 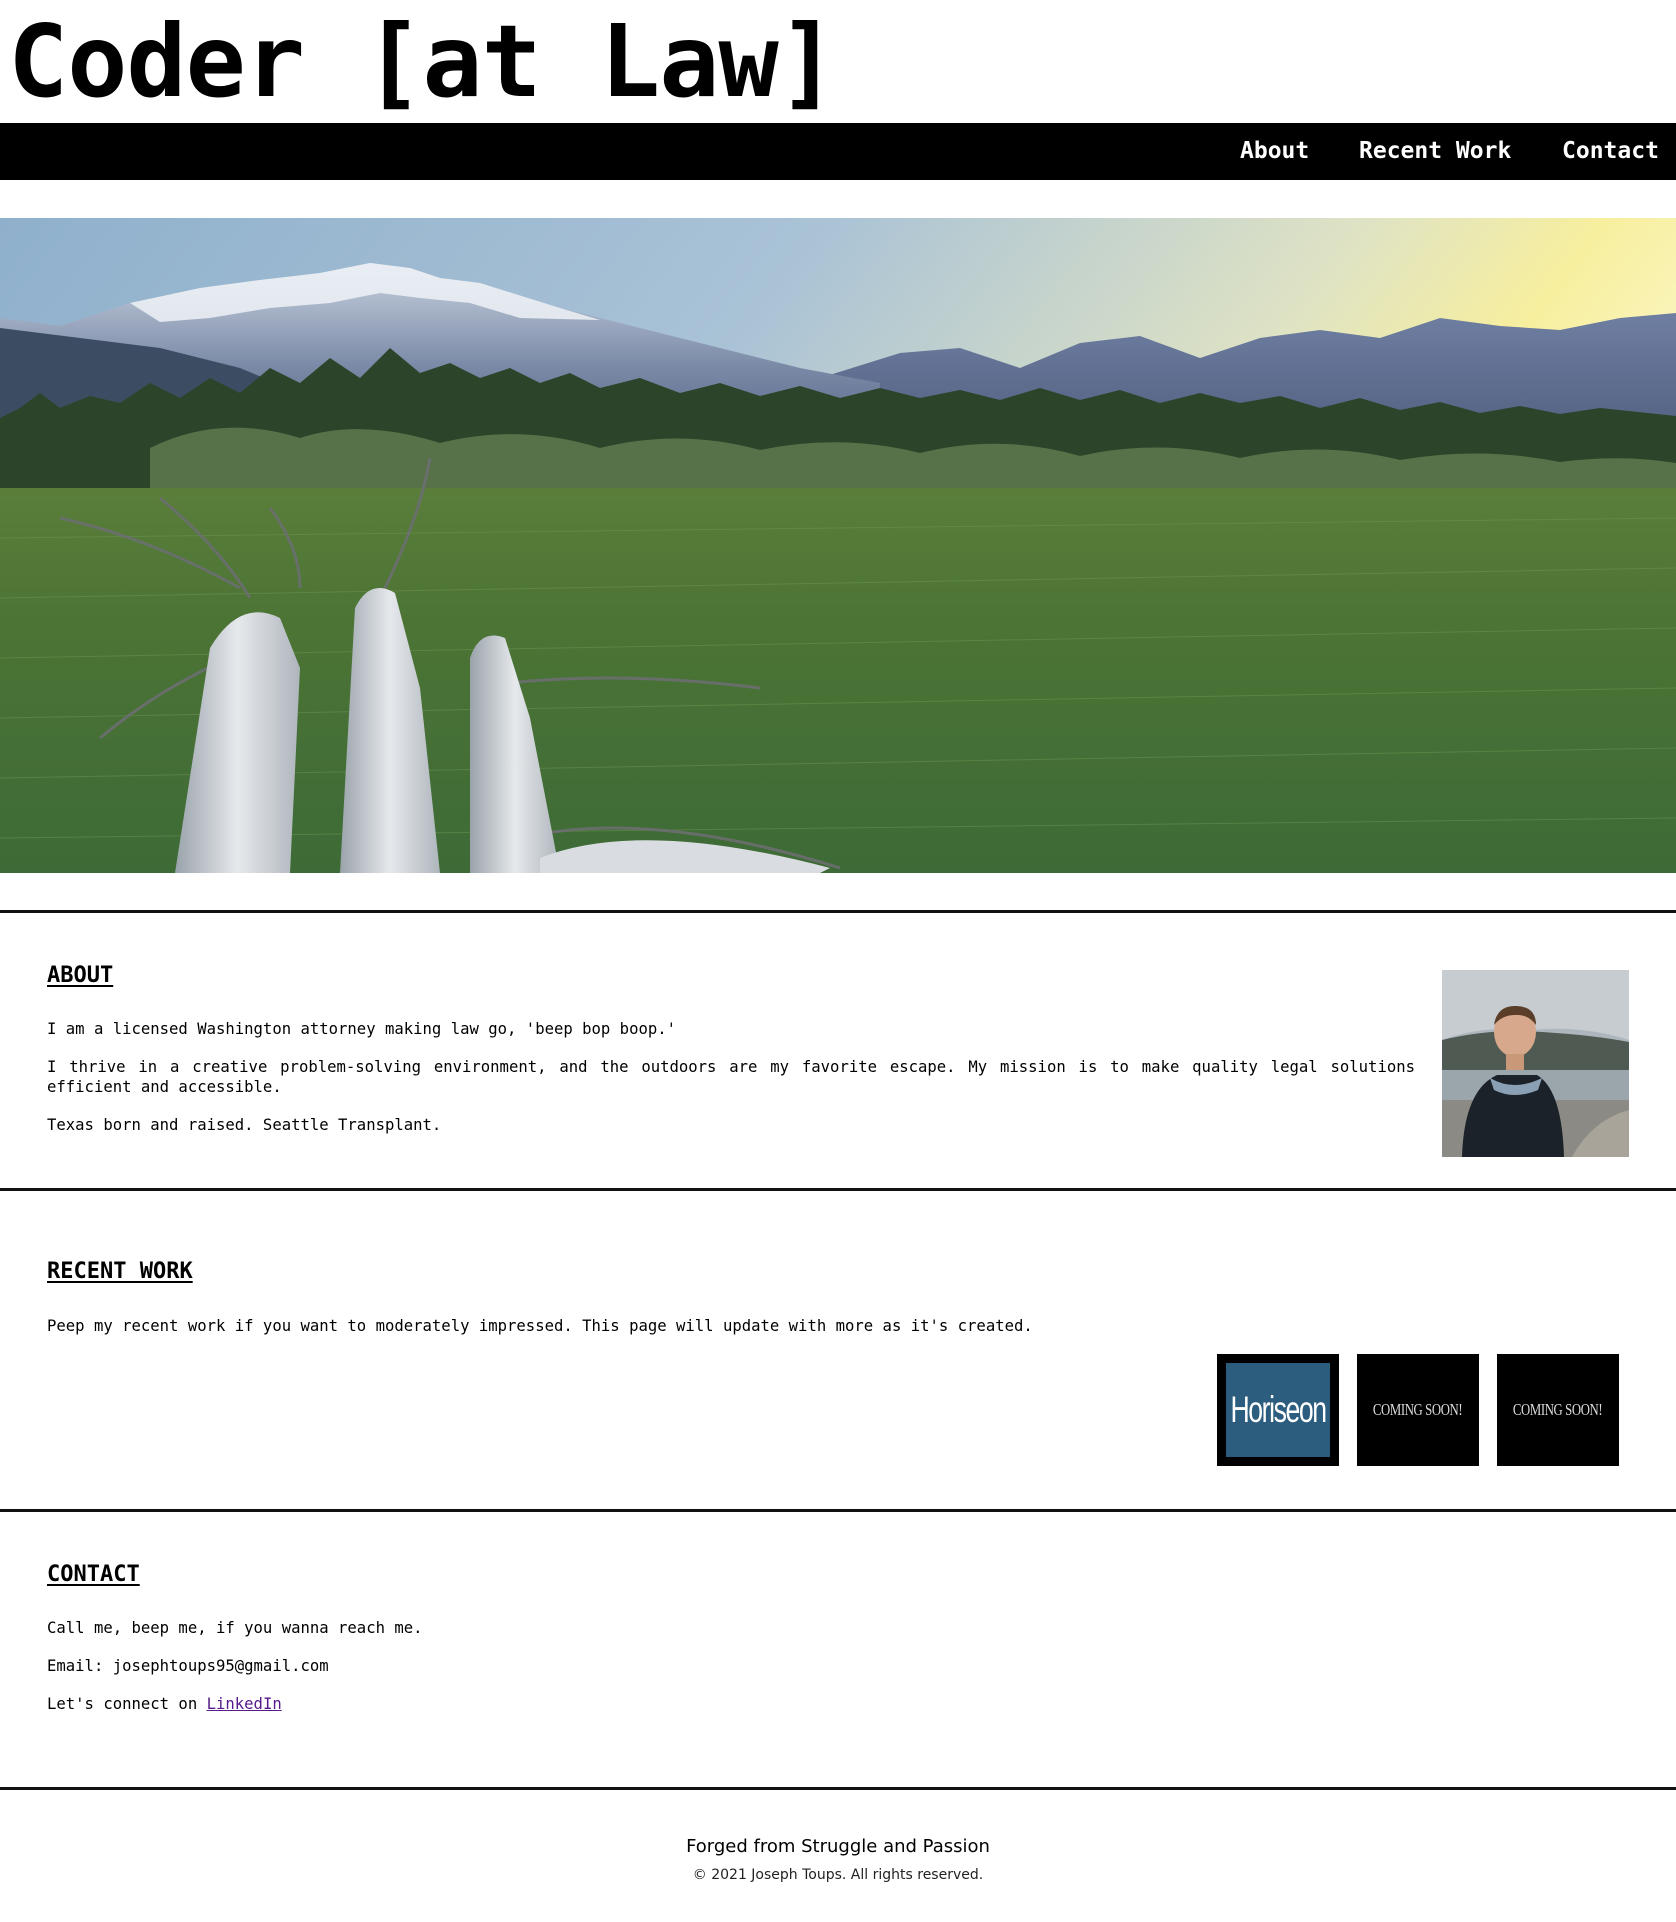 I want to click on contact-call-text: Call me, beep me, if you wanna reach me., so click(x=235, y=1628).